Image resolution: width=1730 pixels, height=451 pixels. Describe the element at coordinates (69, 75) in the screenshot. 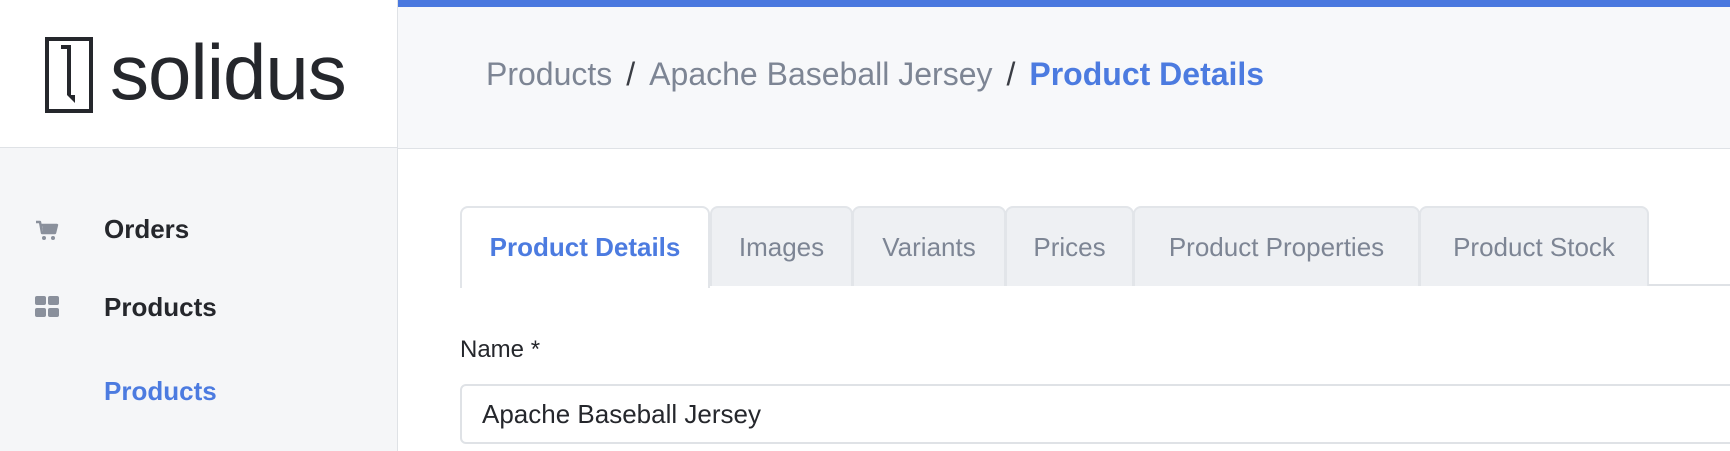

I see `solidus-logo-mark-icon` at that location.